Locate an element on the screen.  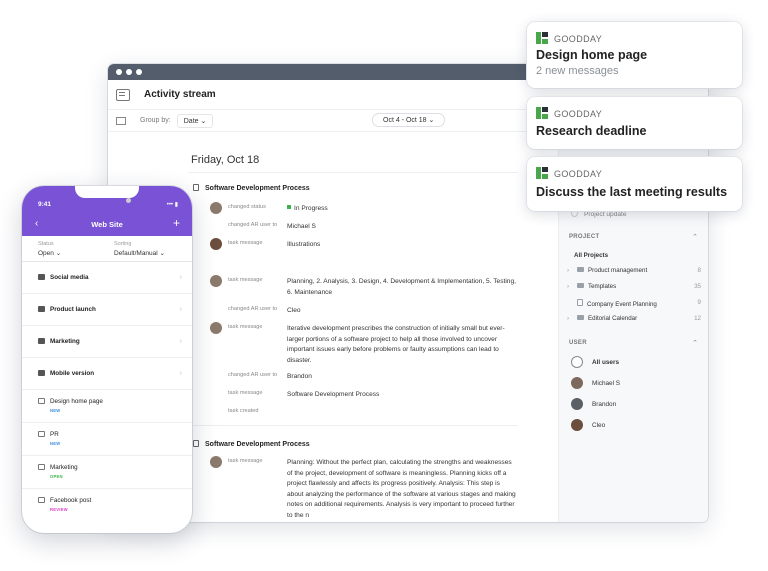
all-projects-item: All Projects is located at coordinates (641, 255).